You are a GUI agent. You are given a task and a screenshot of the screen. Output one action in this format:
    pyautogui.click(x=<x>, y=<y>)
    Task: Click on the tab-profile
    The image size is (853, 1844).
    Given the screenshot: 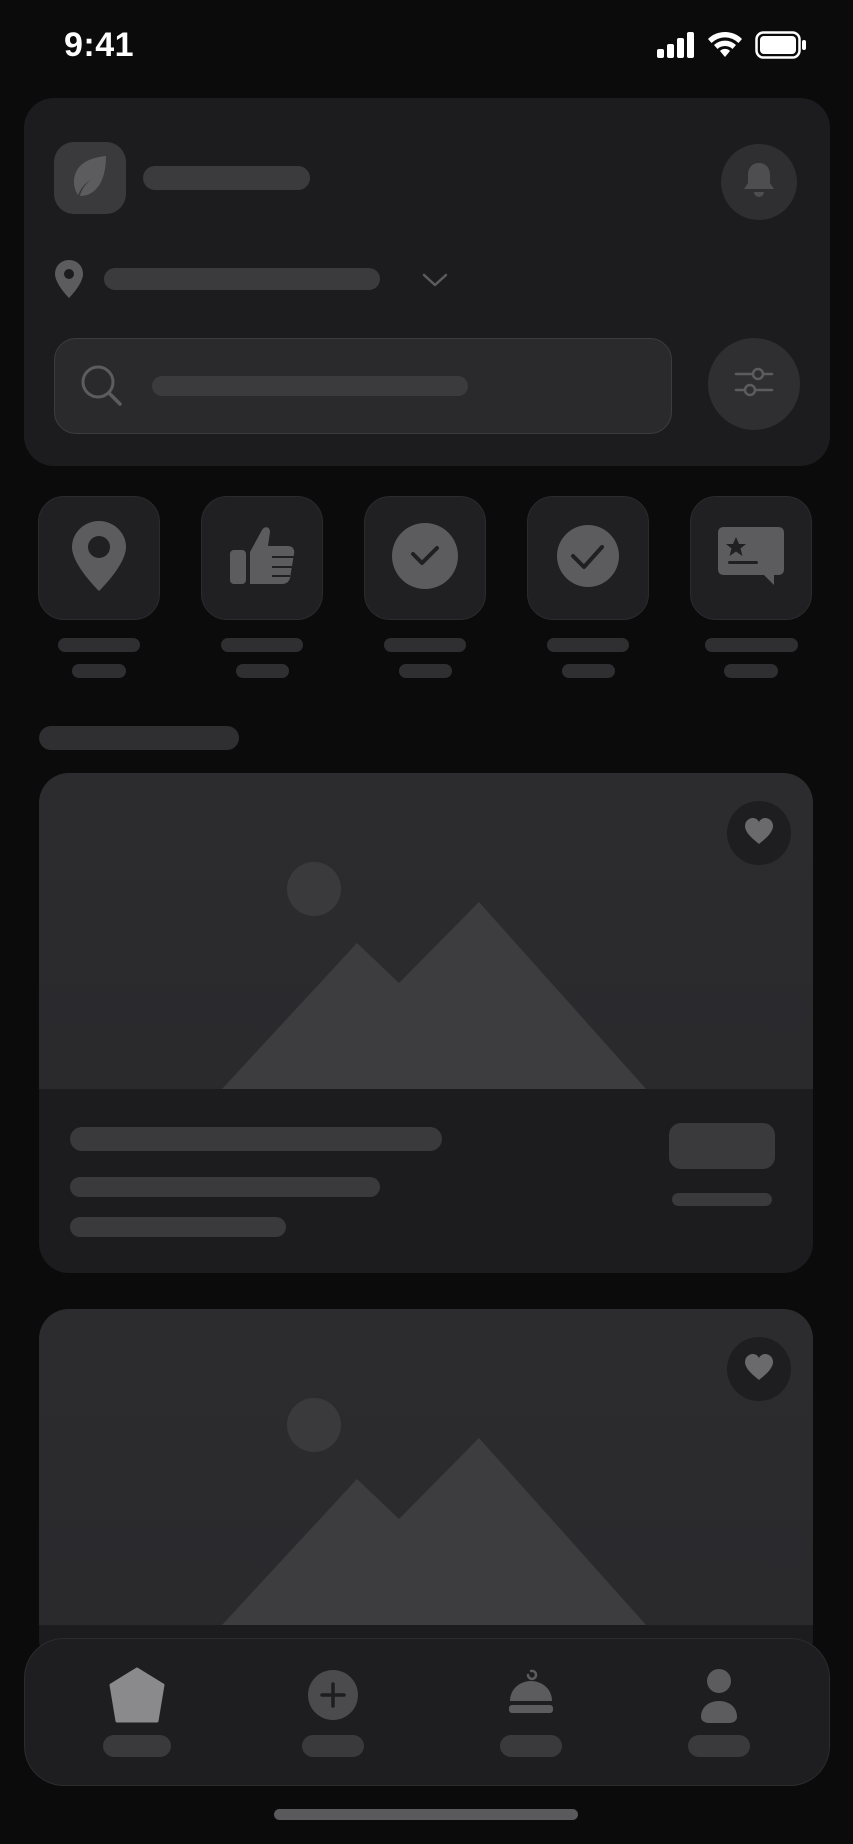 What is the action you would take?
    pyautogui.click(x=719, y=1713)
    